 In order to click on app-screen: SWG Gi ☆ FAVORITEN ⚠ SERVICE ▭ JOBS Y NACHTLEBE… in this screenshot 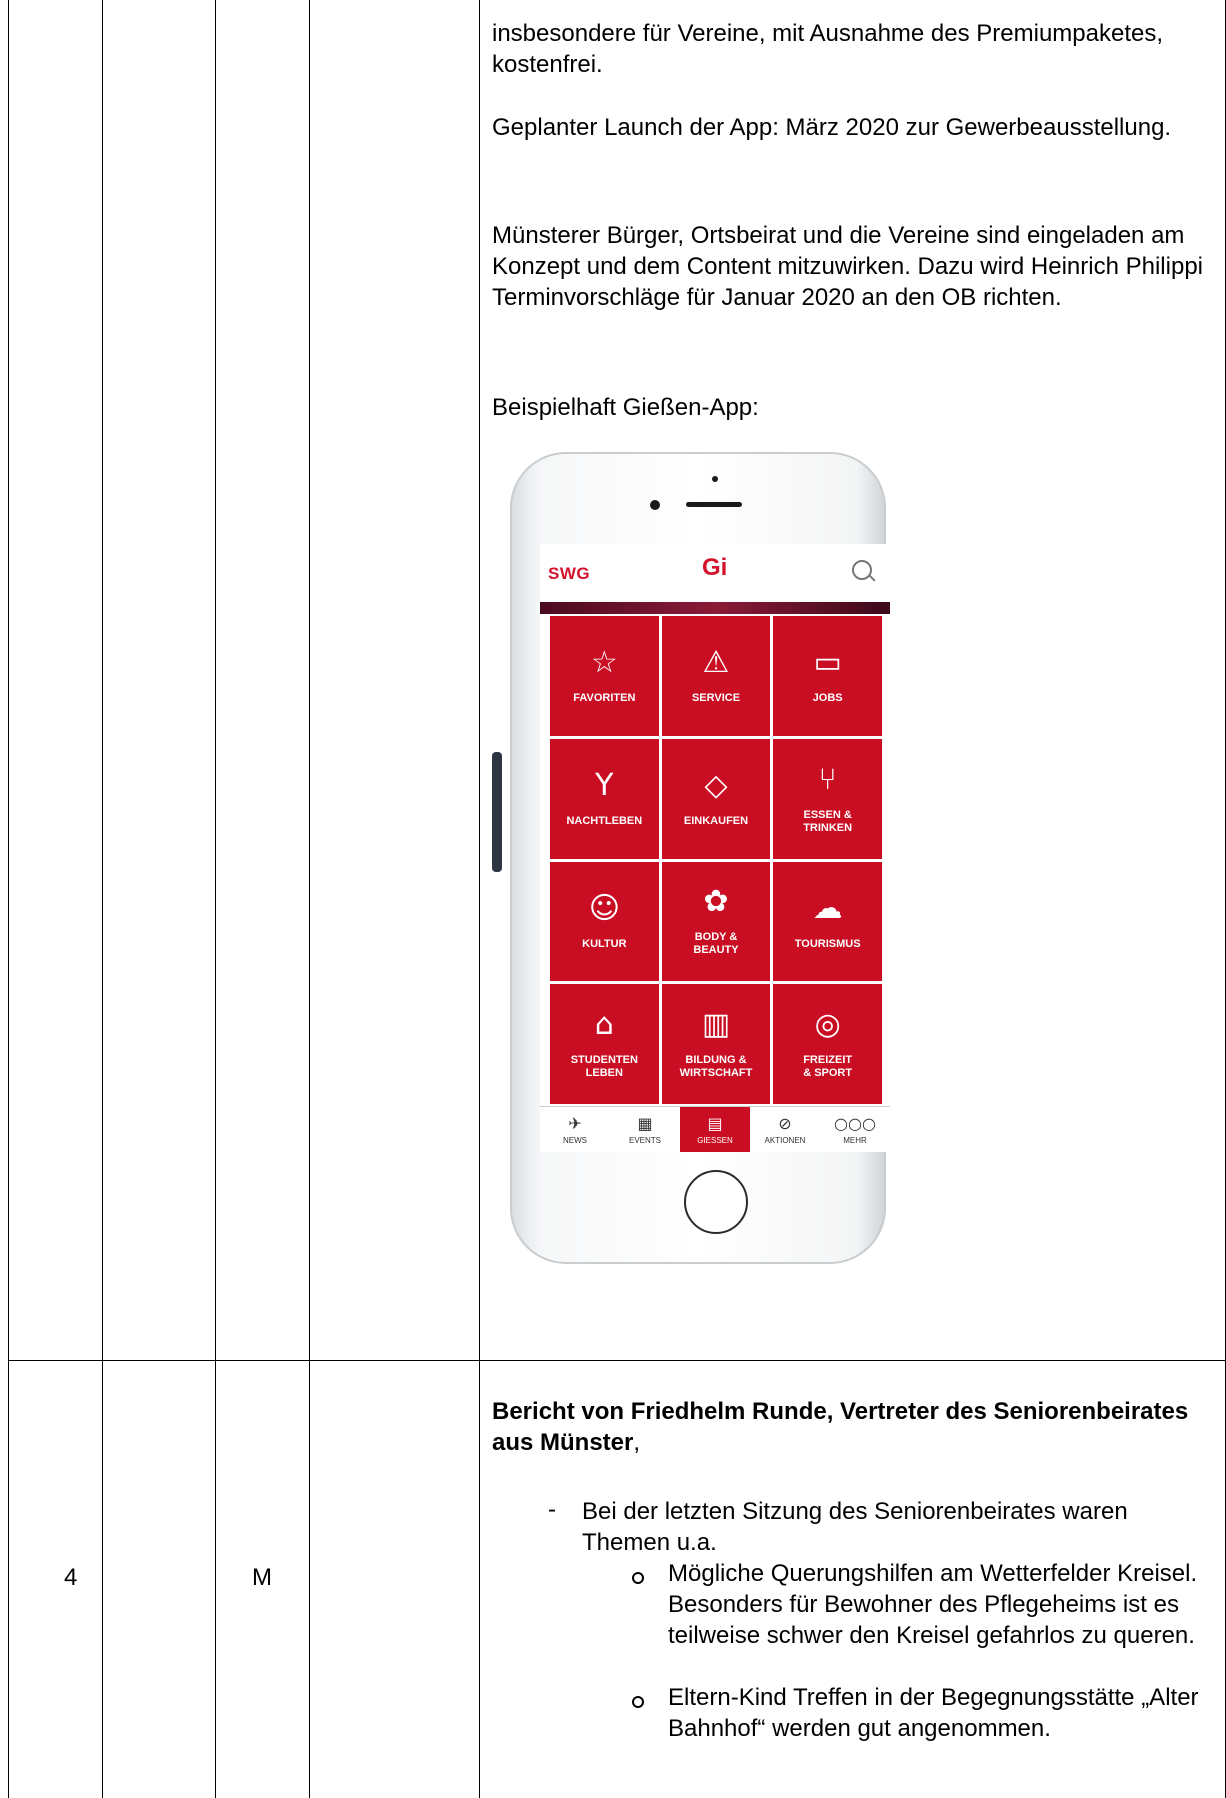, I will do `click(715, 848)`.